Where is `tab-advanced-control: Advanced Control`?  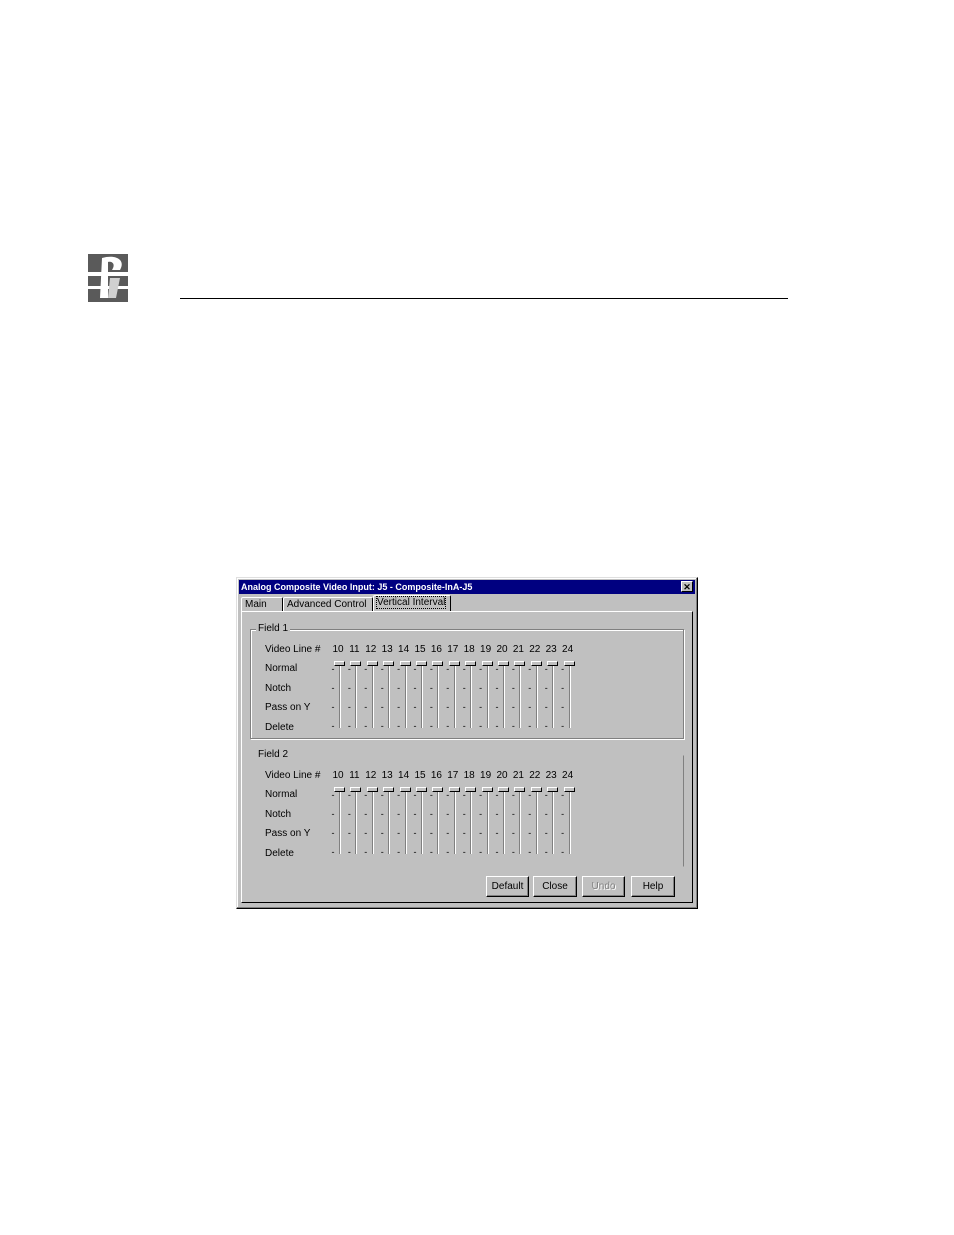
tab-advanced-control: Advanced Control is located at coordinates (328, 604).